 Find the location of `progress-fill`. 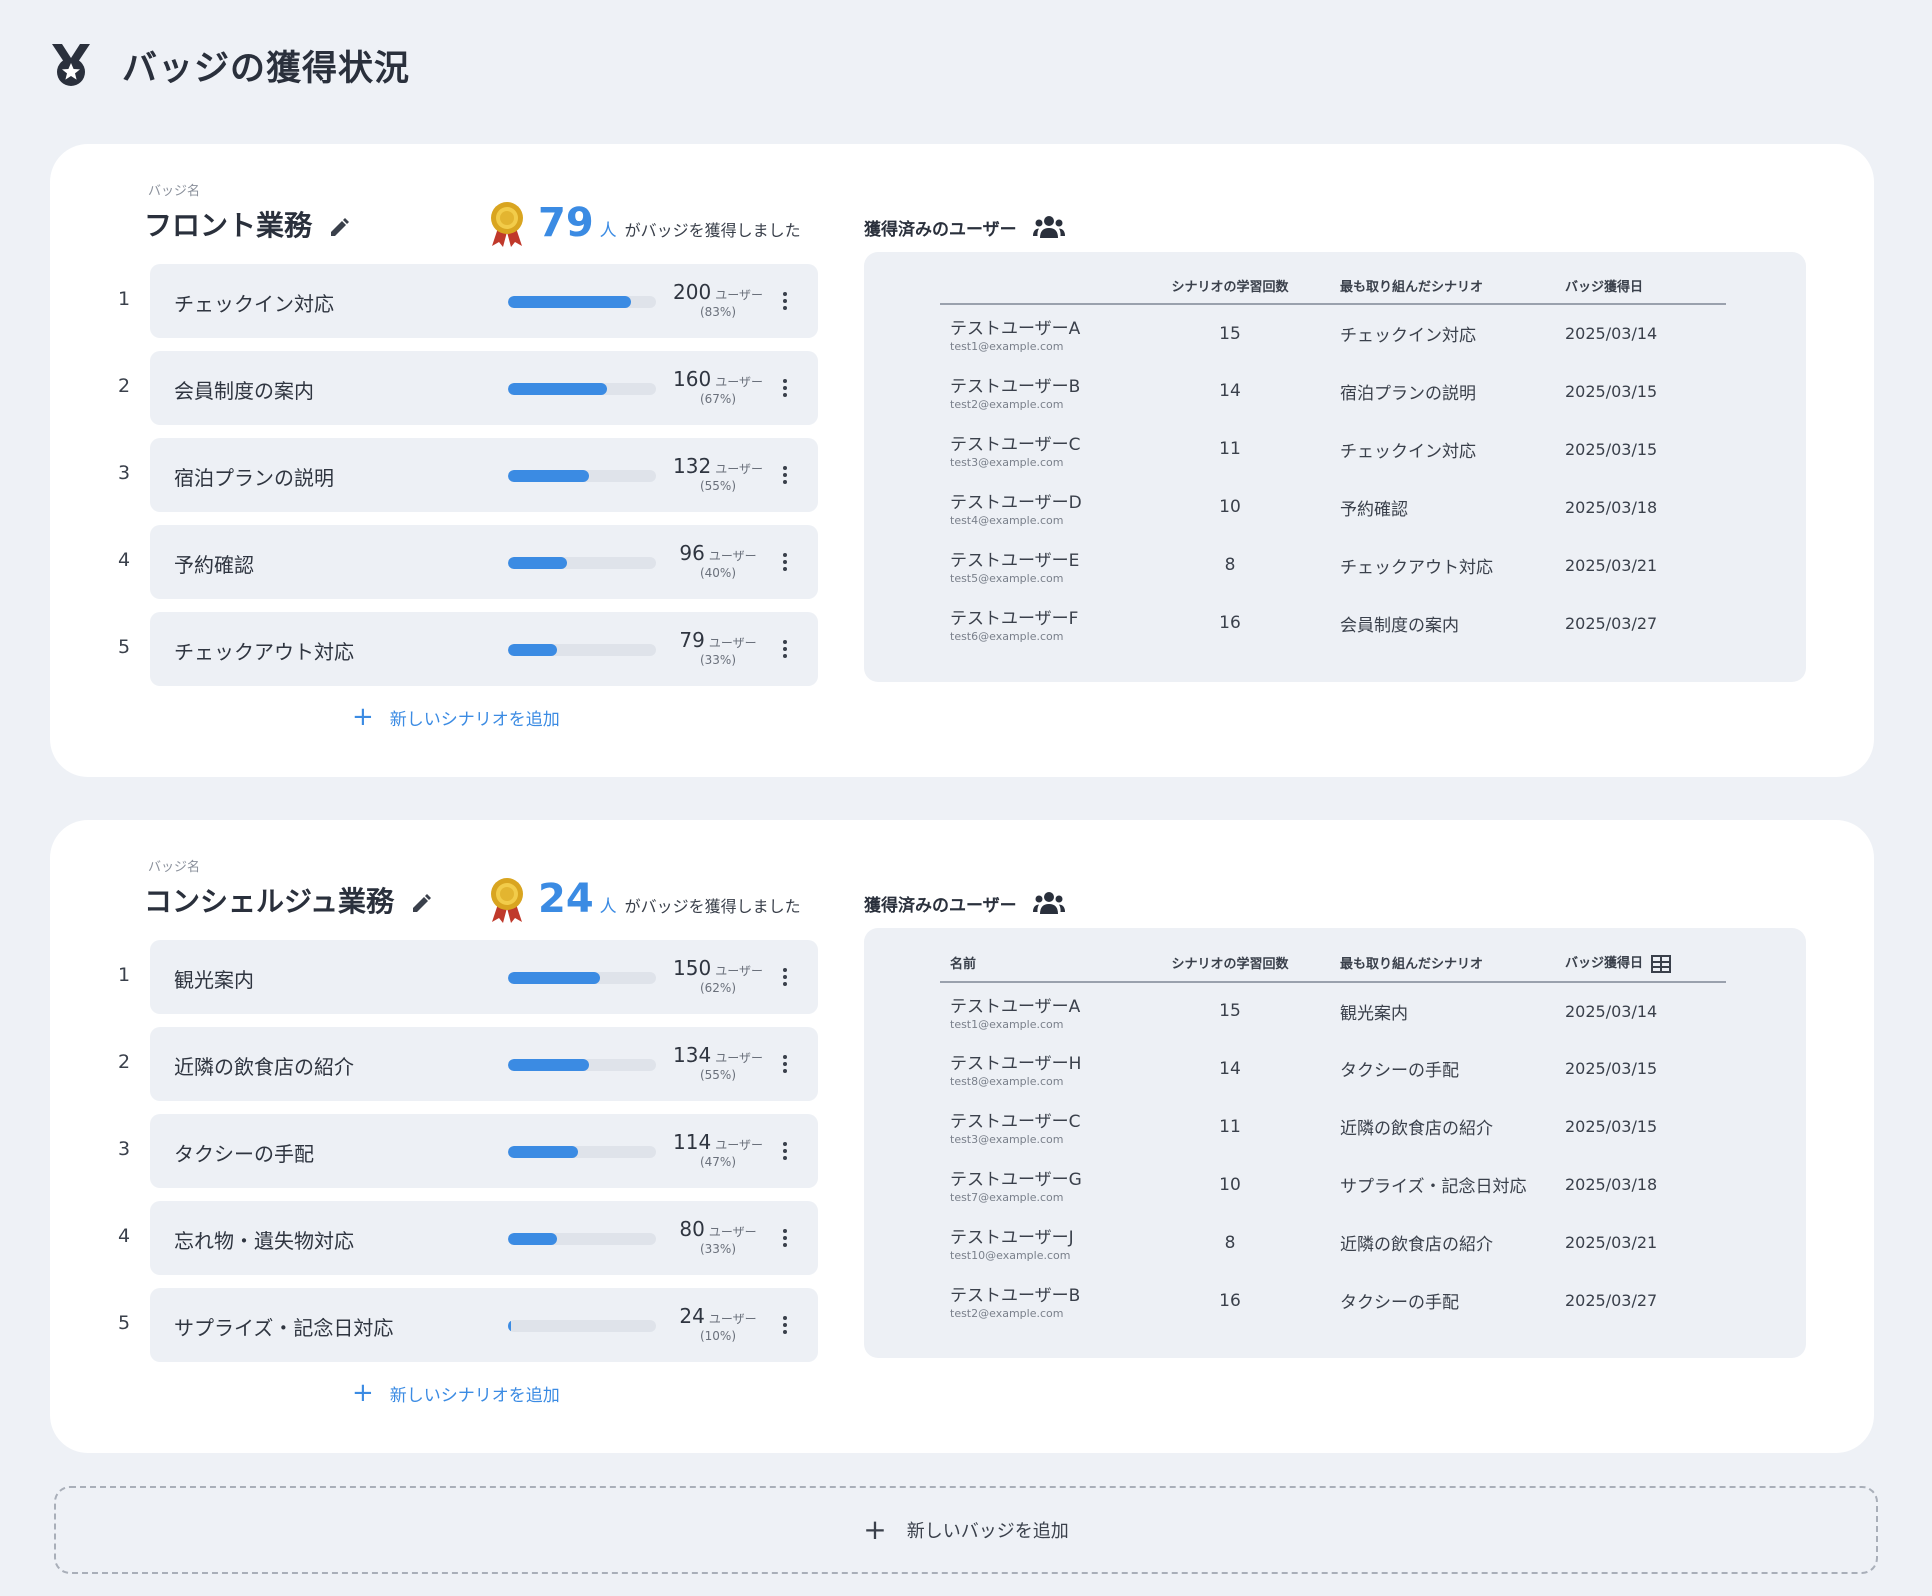

progress-fill is located at coordinates (549, 1065).